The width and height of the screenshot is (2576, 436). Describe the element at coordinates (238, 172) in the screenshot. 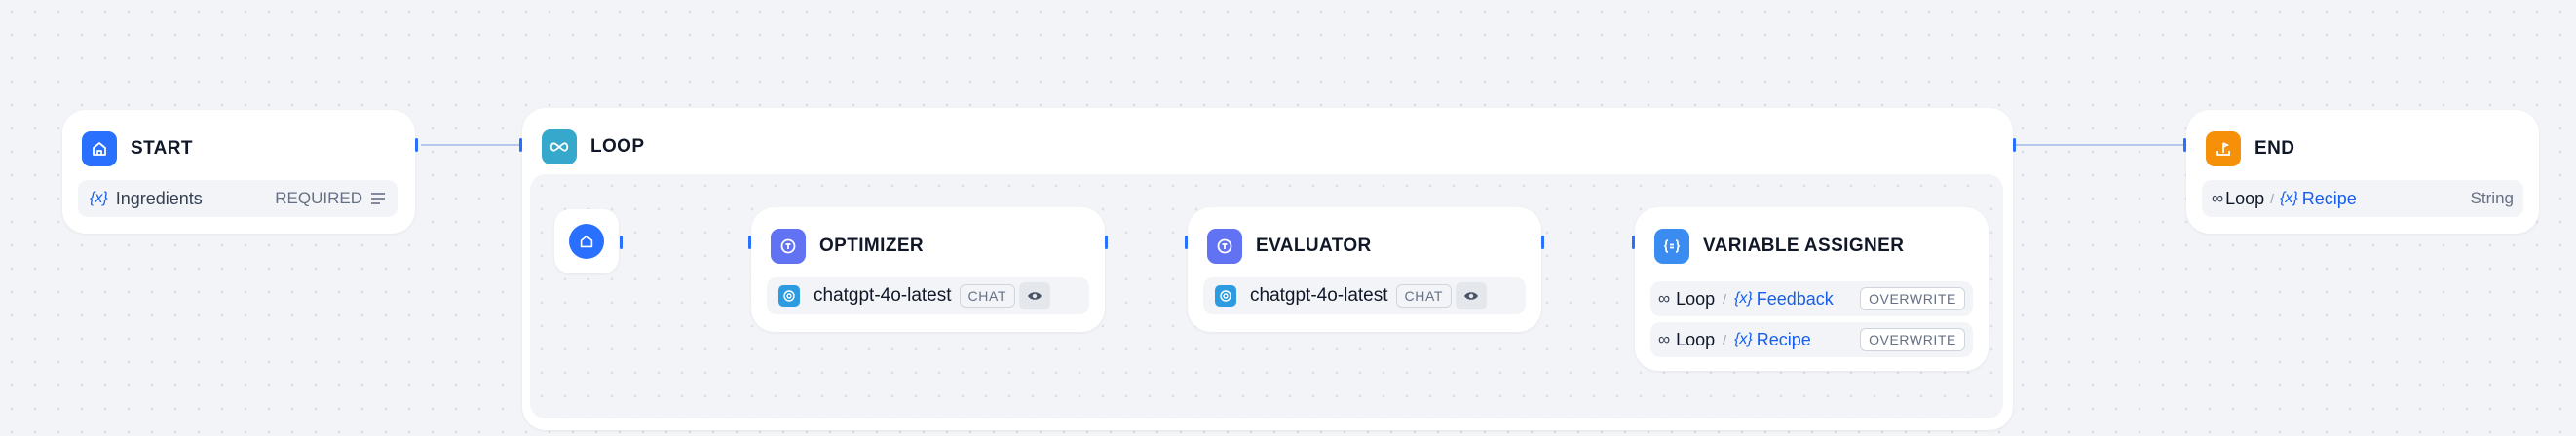

I see `start-node: START {x} Ingredients REQUIRED` at that location.